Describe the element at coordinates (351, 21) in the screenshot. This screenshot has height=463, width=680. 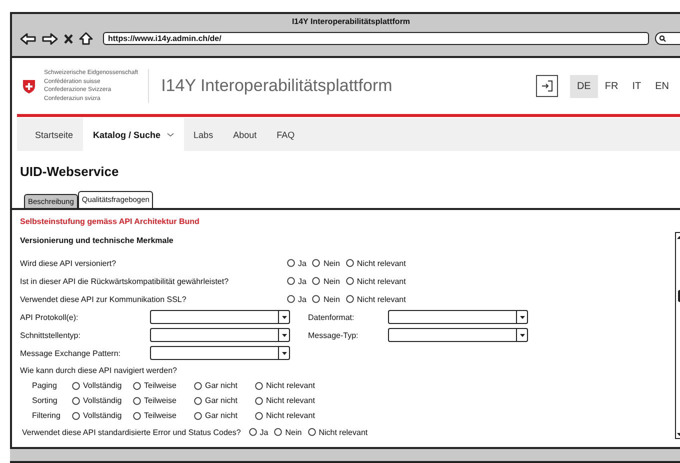
I see `window-title: I14Y Interoperabilitätsplattform` at that location.